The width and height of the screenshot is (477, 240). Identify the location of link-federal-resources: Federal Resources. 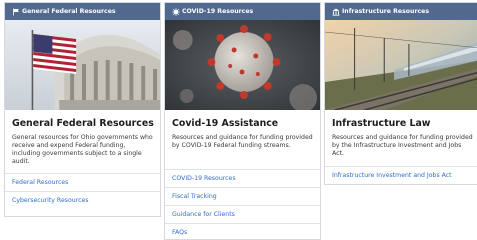
(82, 182).